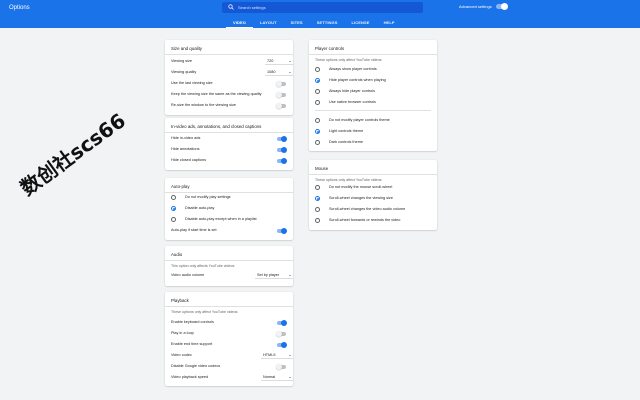 This screenshot has width=640, height=400. Describe the element at coordinates (279, 61) in the screenshot. I see `viewing-size-select: 720` at that location.